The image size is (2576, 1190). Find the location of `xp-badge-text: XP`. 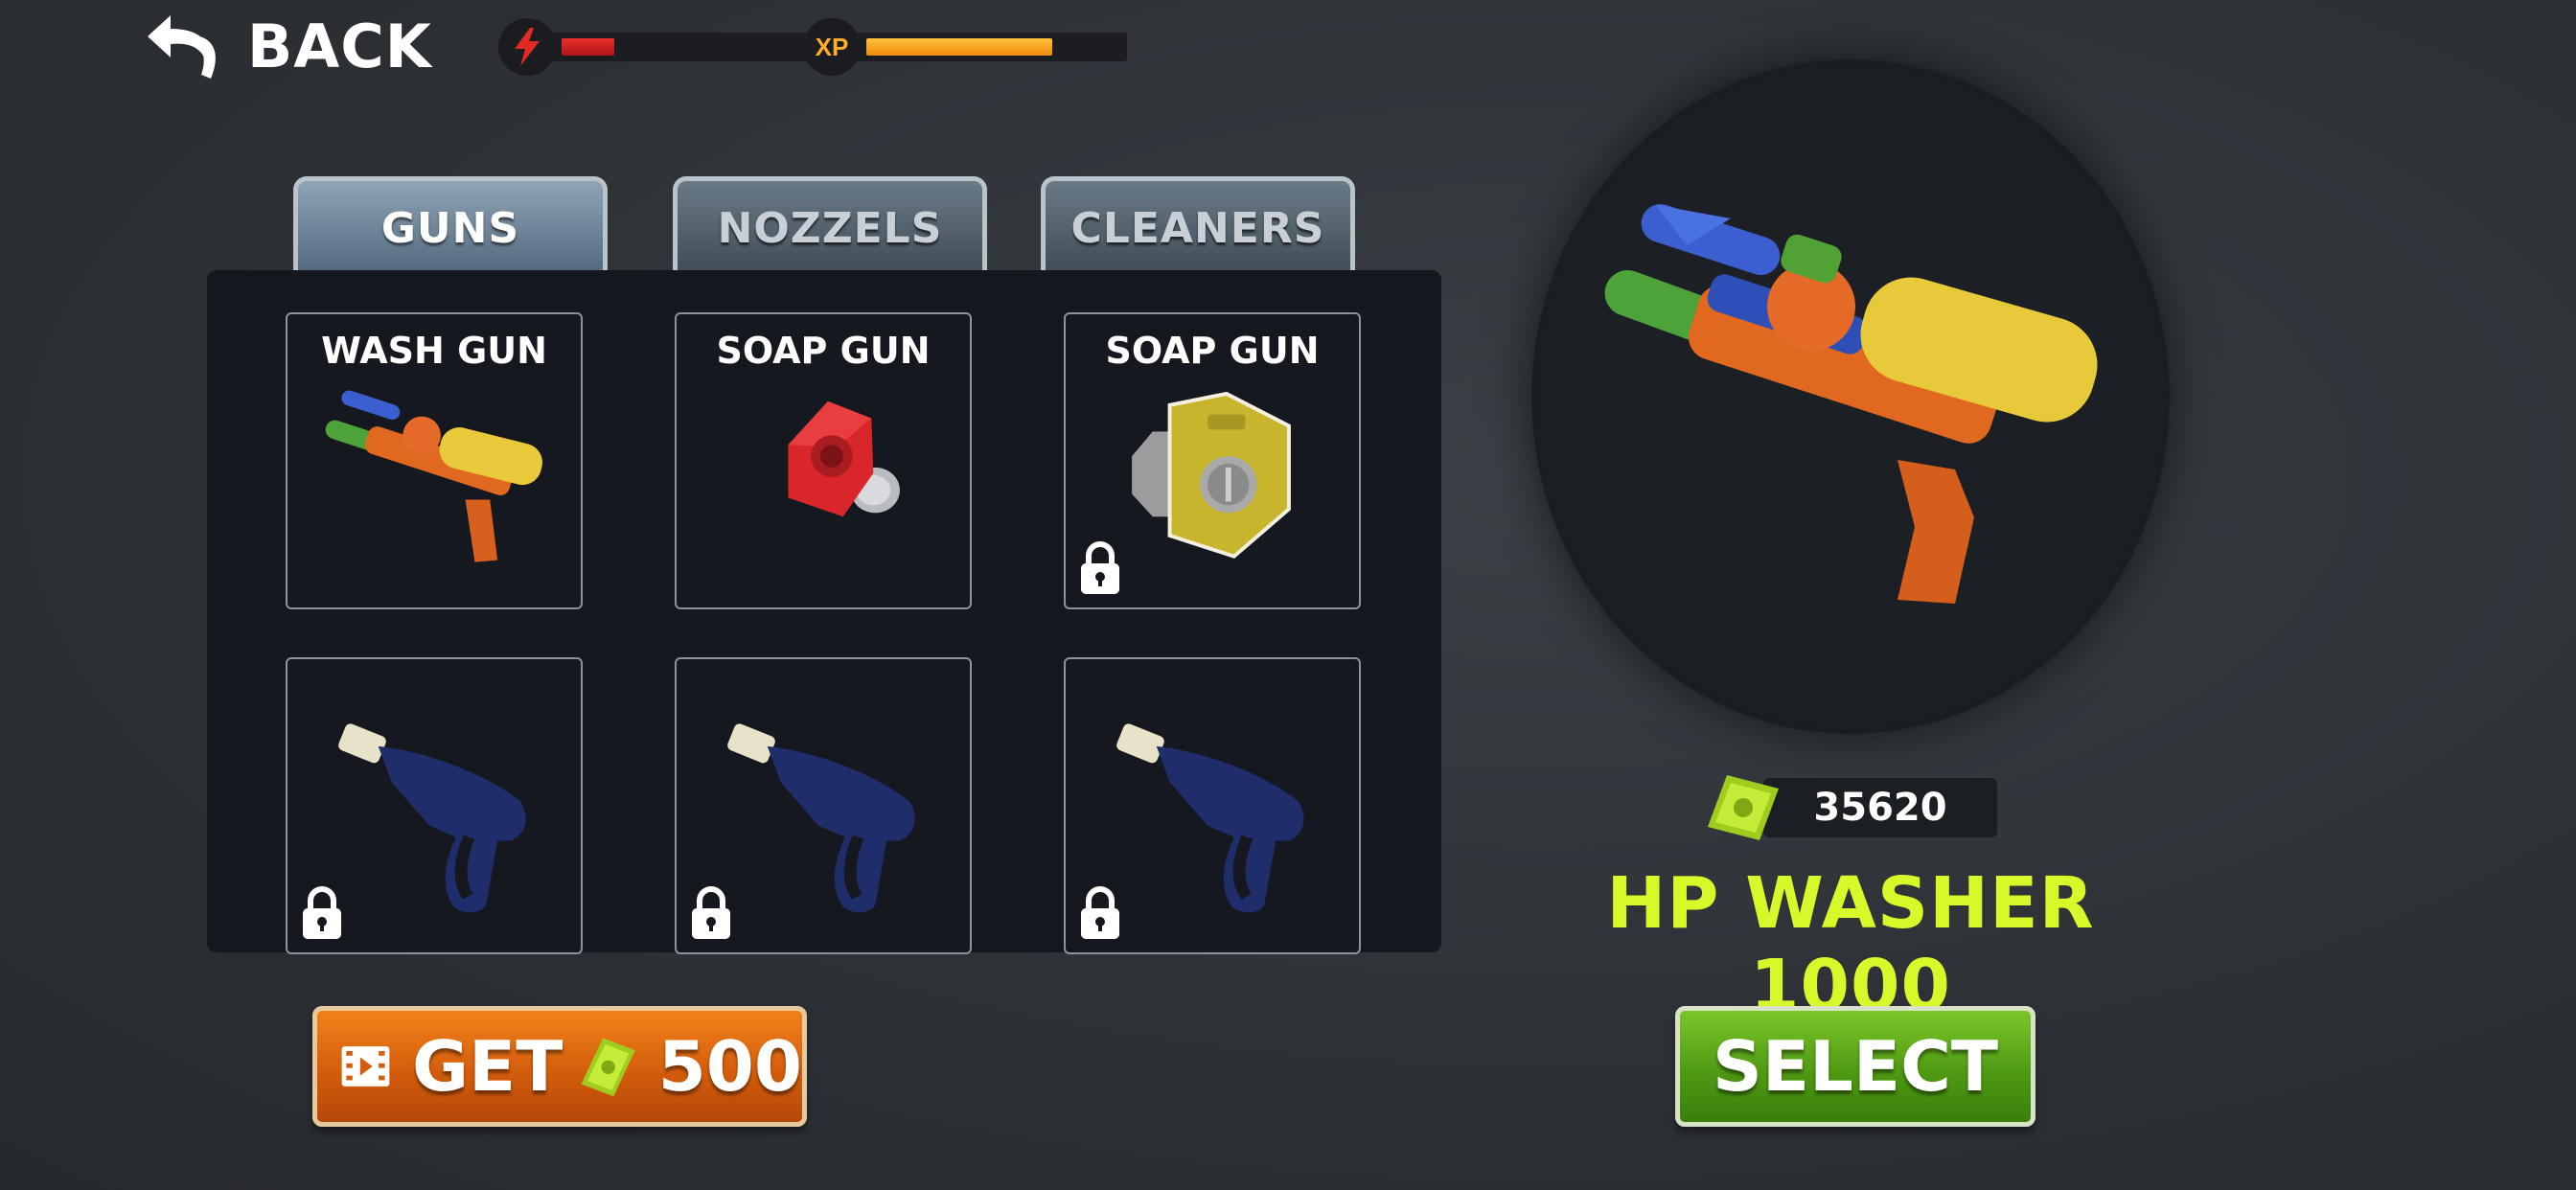

xp-badge-text: XP is located at coordinates (832, 47).